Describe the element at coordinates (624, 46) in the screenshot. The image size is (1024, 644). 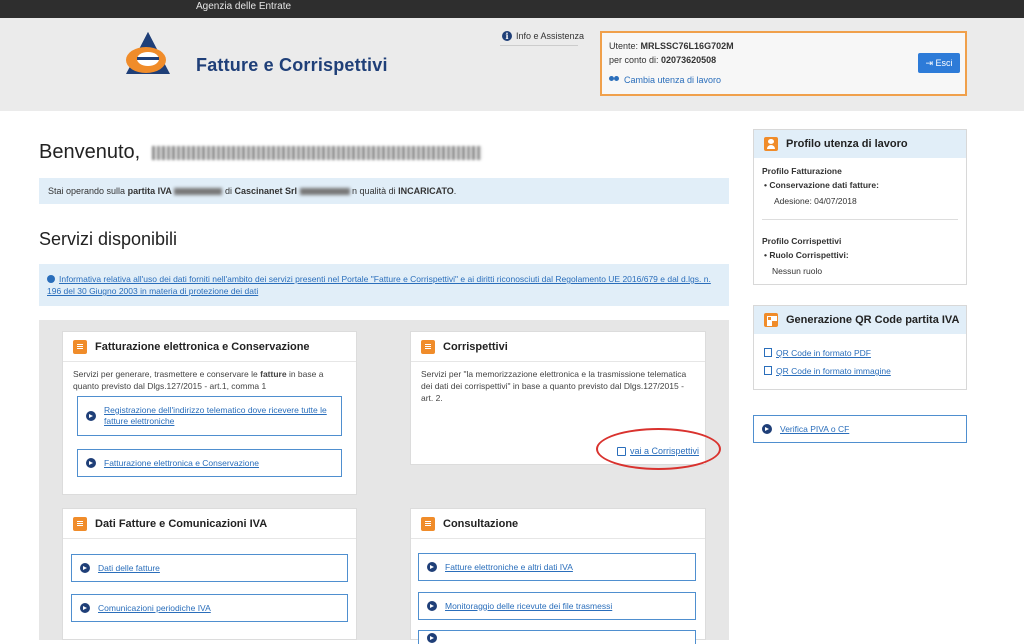
I see `user-label: Utente:` at that location.